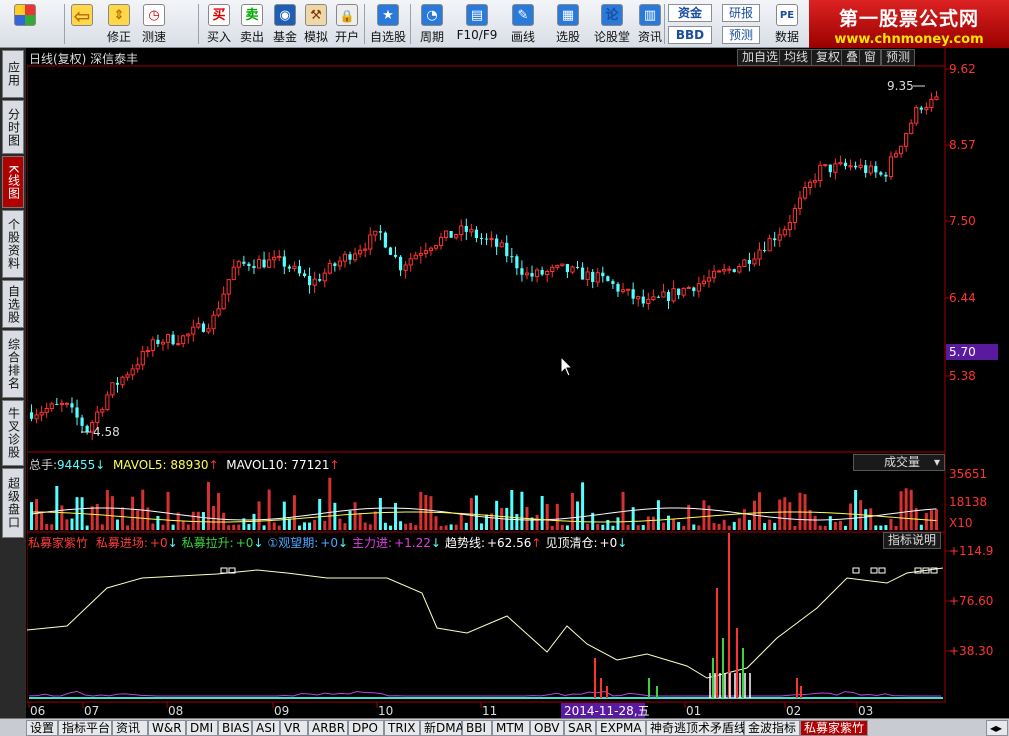 The width and height of the screenshot is (1009, 736). Describe the element at coordinates (130, 728) in the screenshot. I see `bottom-tab-2: 资讯` at that location.